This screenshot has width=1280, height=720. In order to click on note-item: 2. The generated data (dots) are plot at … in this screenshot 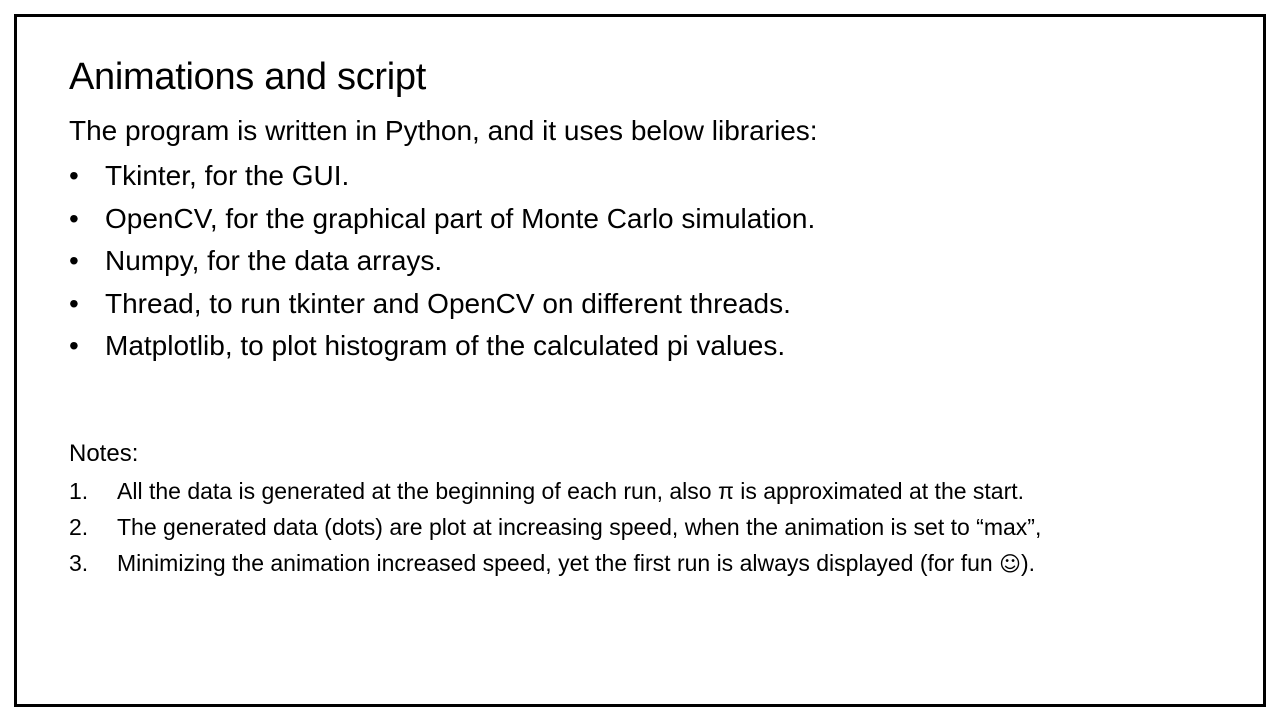, I will do `click(555, 527)`.